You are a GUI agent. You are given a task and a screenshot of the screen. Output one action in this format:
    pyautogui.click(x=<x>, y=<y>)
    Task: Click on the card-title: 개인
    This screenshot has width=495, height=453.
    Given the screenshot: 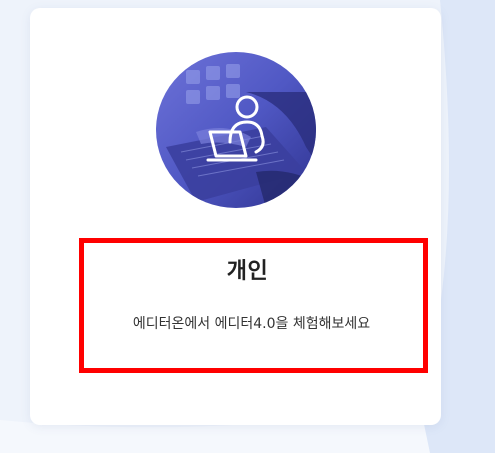 What is the action you would take?
    pyautogui.click(x=247, y=271)
    